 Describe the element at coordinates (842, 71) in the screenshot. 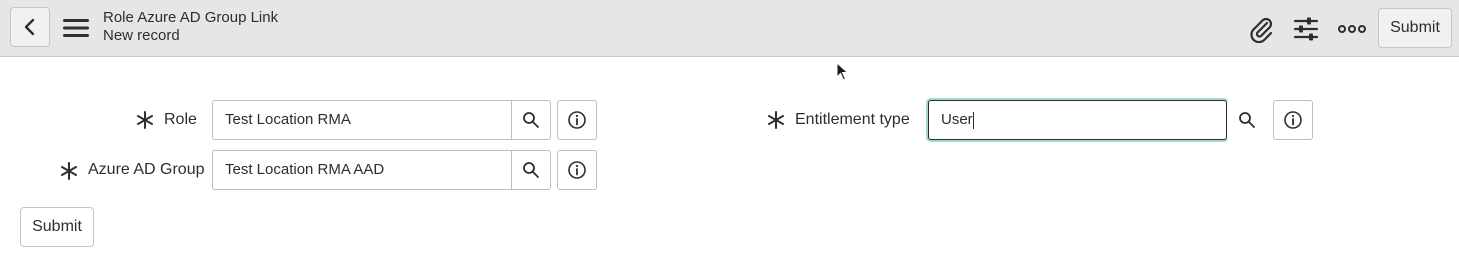

I see `mouse-cursor-icon` at that location.